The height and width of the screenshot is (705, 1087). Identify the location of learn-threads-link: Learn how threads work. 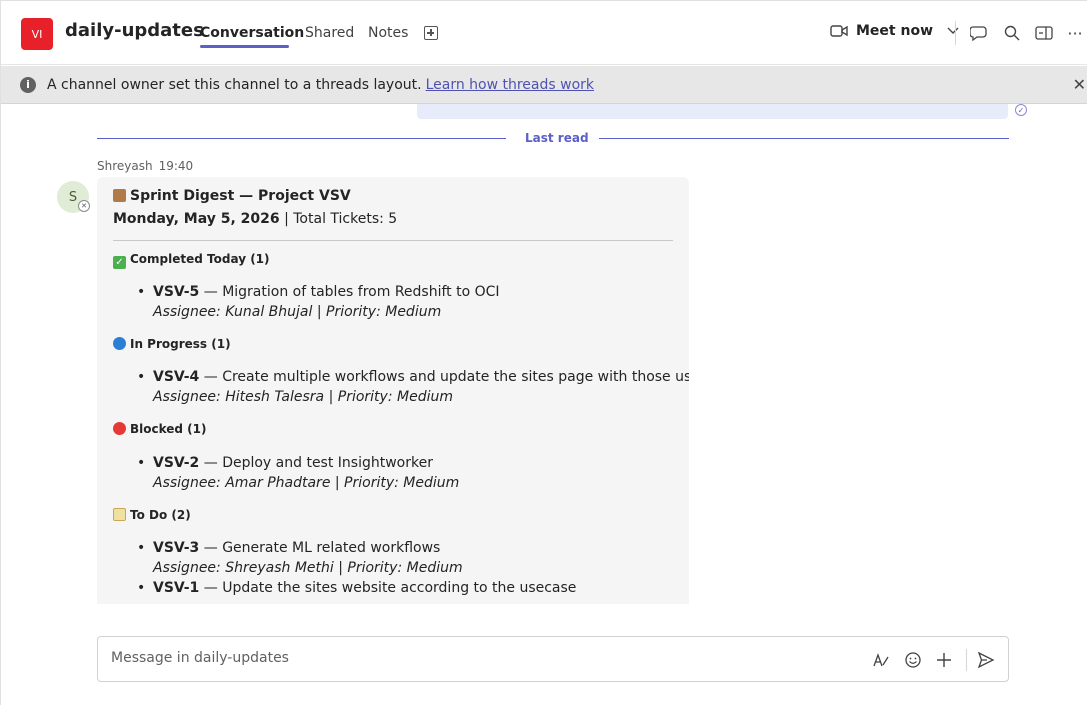
(510, 85).